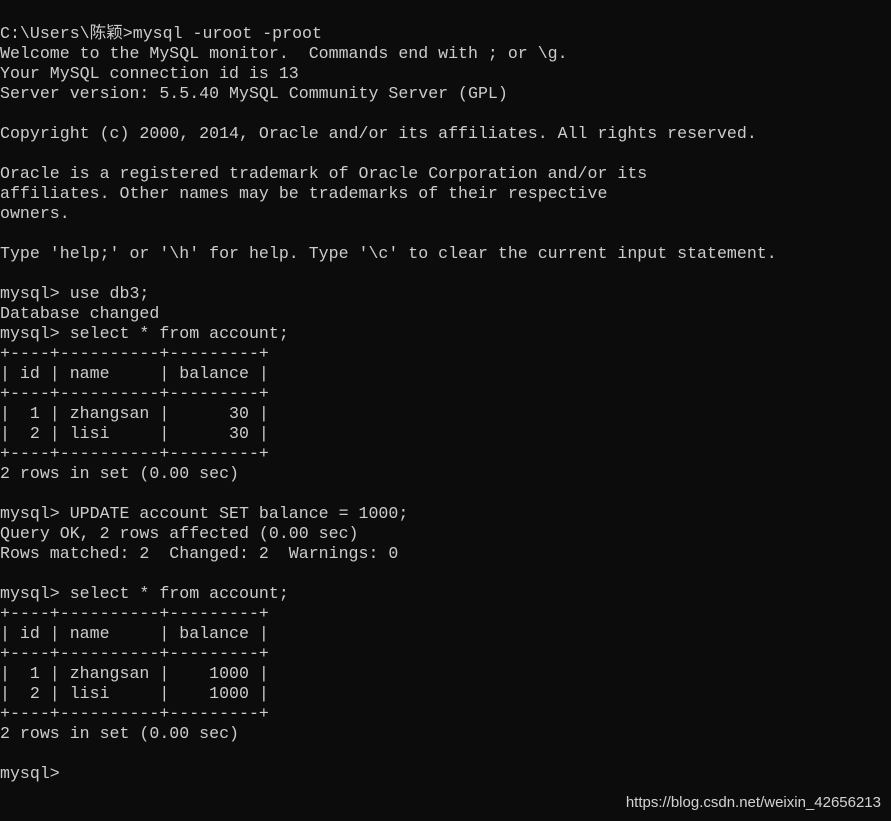 This screenshot has height=821, width=891. What do you see at coordinates (161, 33) in the screenshot?
I see `terminal-line: C:\Users\陈颖>mysql -uroot -proot` at bounding box center [161, 33].